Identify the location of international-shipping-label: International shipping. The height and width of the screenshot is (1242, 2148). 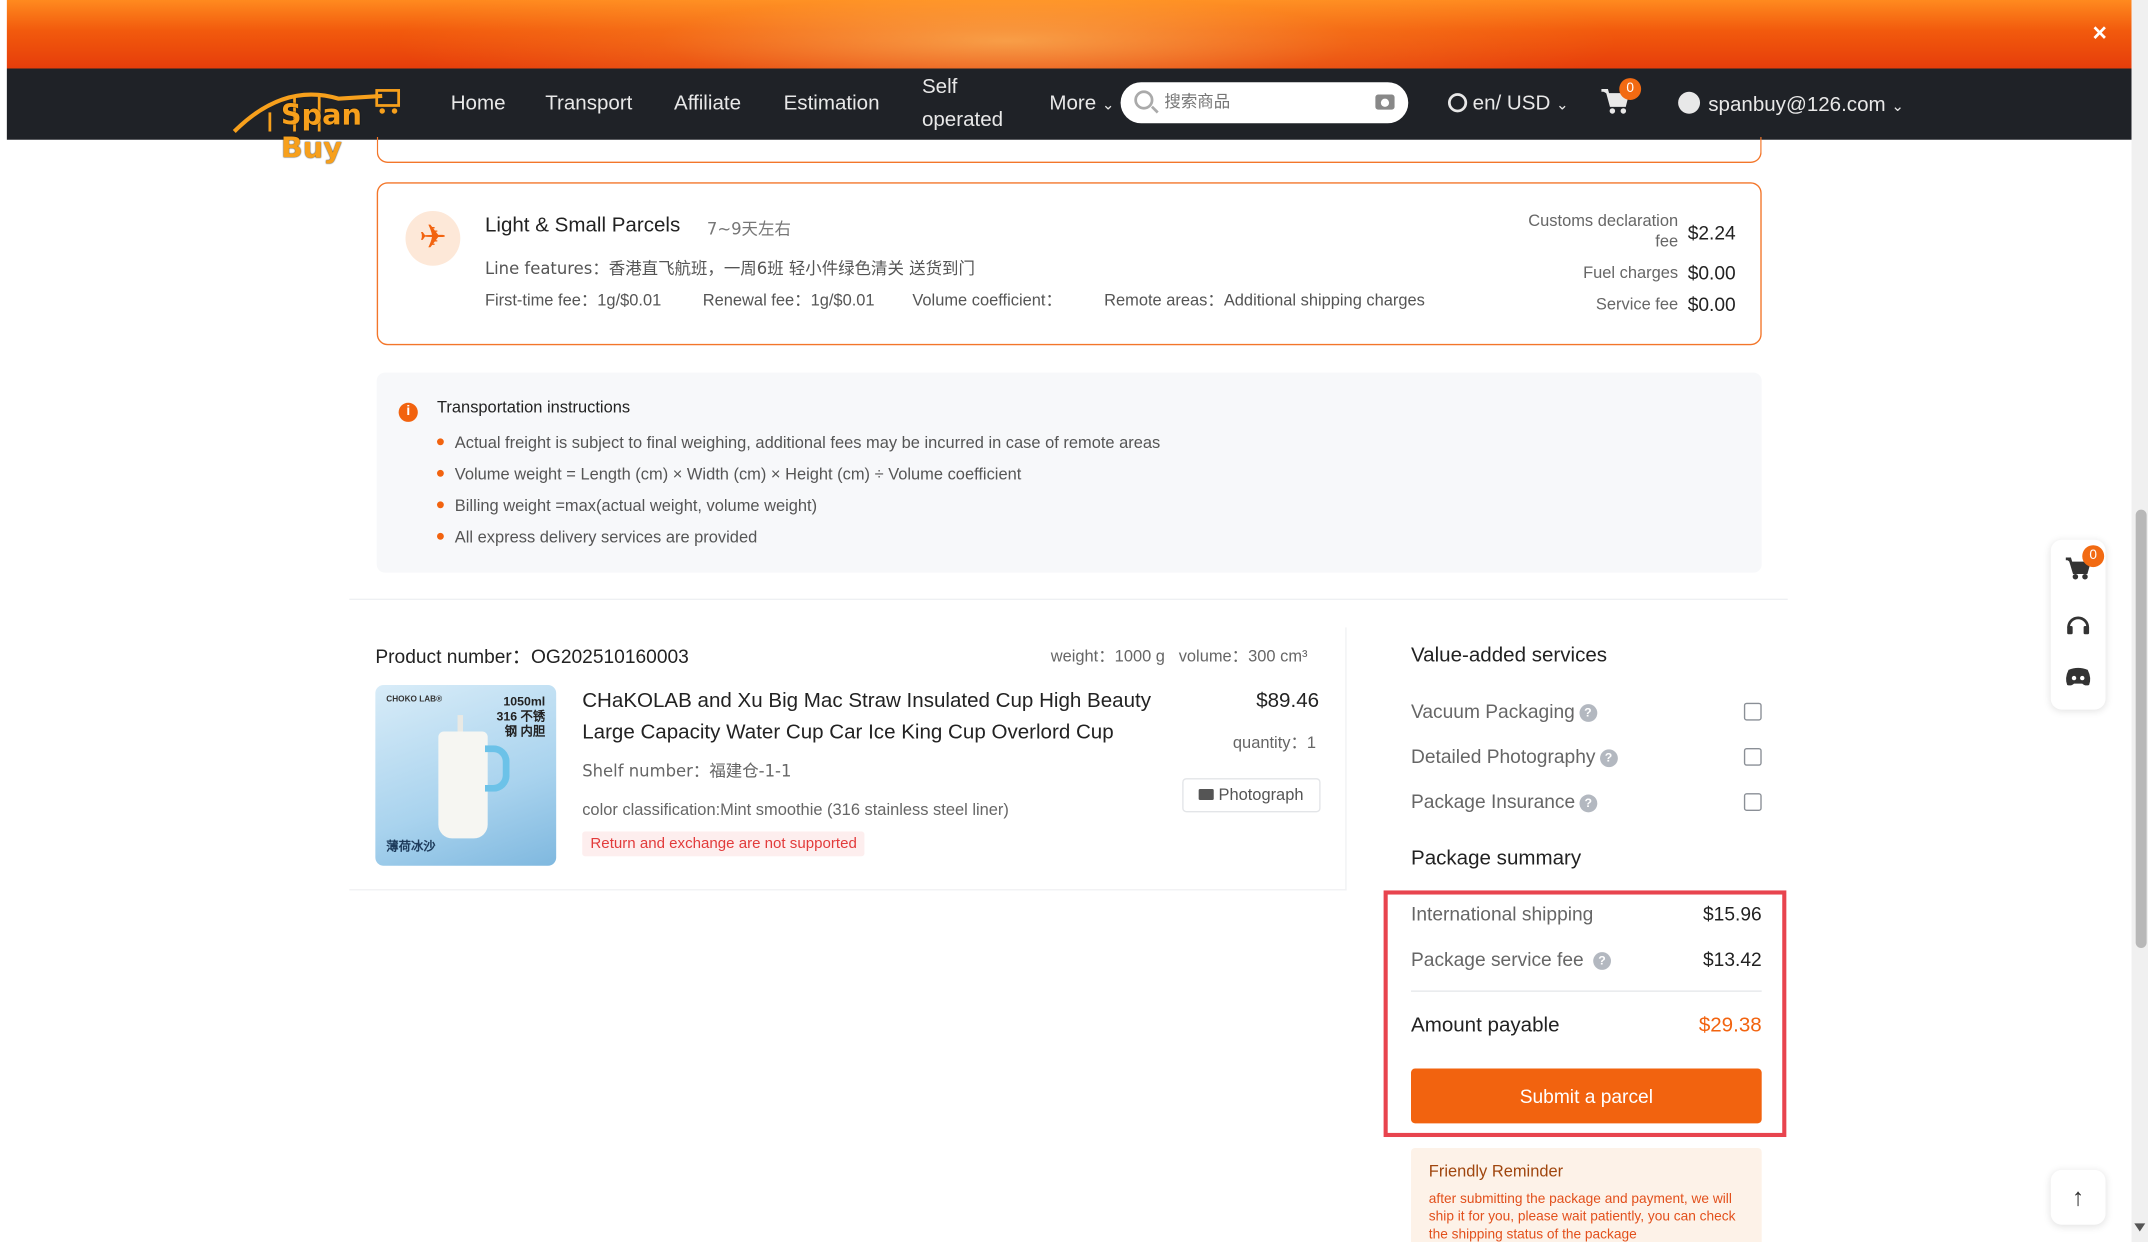
(1502, 913).